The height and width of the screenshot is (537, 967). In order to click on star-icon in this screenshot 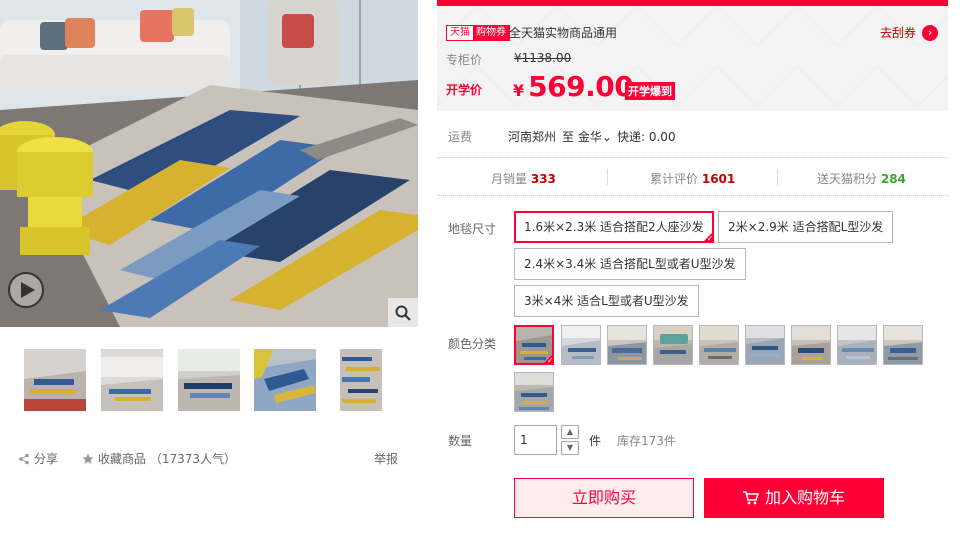, I will do `click(88, 458)`.